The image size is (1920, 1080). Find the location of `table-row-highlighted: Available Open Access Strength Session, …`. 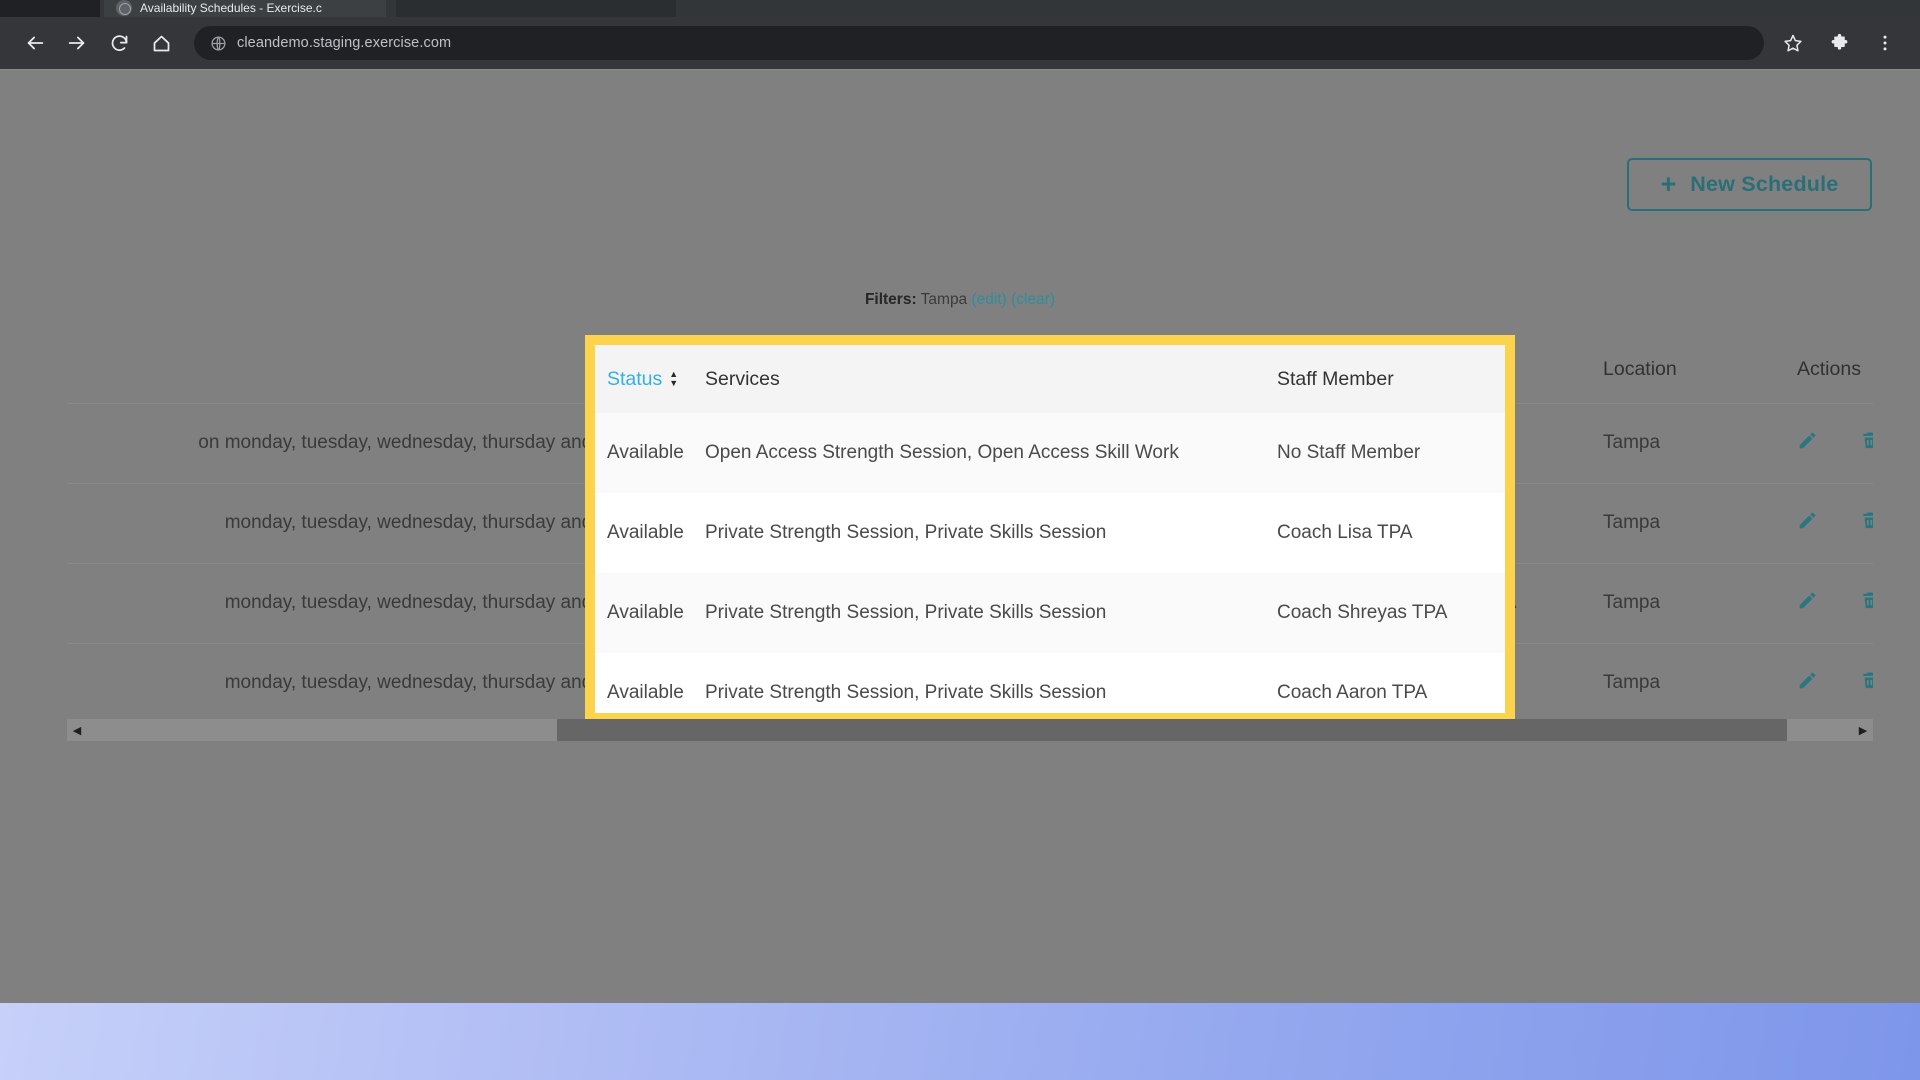

table-row-highlighted: Available Open Access Strength Session, … is located at coordinates (1050, 453).